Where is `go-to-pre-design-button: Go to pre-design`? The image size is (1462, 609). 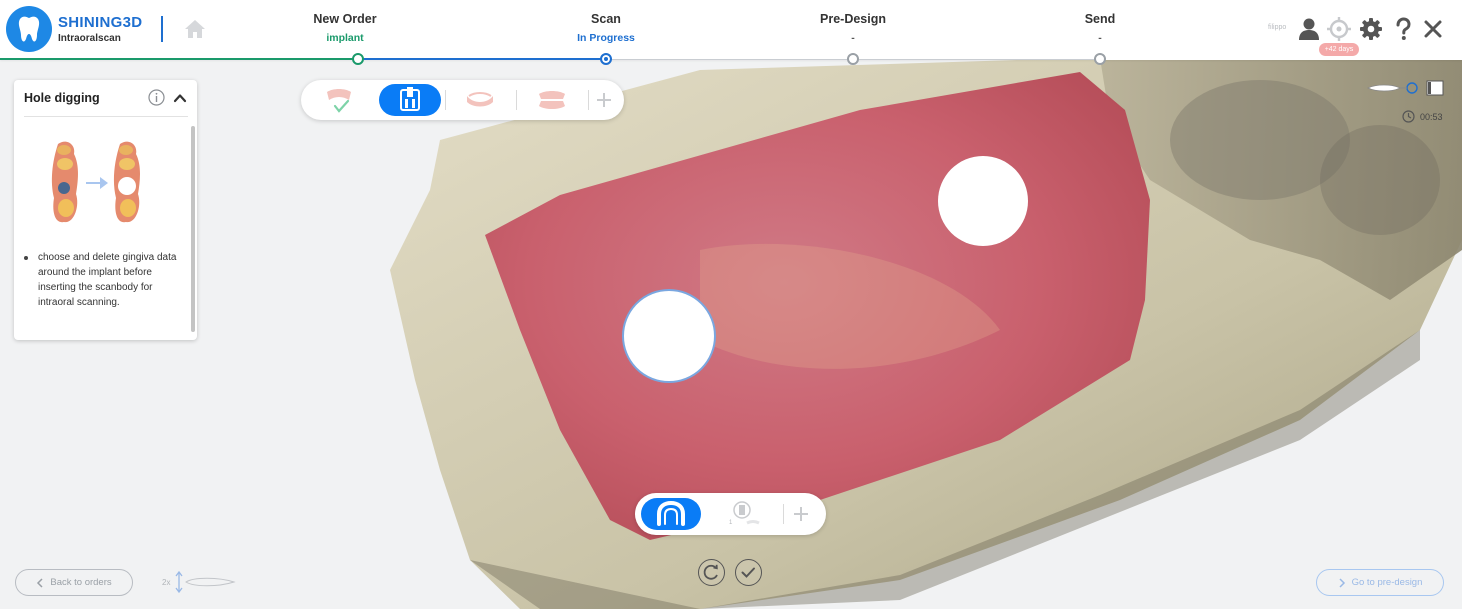 go-to-pre-design-button: Go to pre-design is located at coordinates (1380, 582).